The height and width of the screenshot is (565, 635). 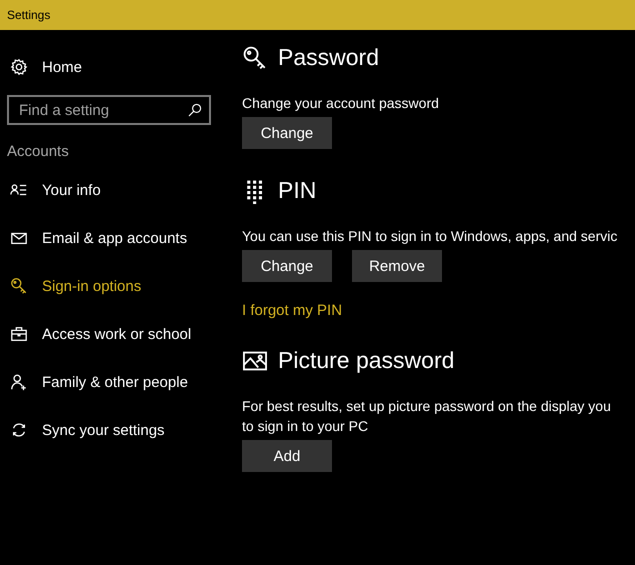 I want to click on description-text: Change your account password, so click(x=341, y=103).